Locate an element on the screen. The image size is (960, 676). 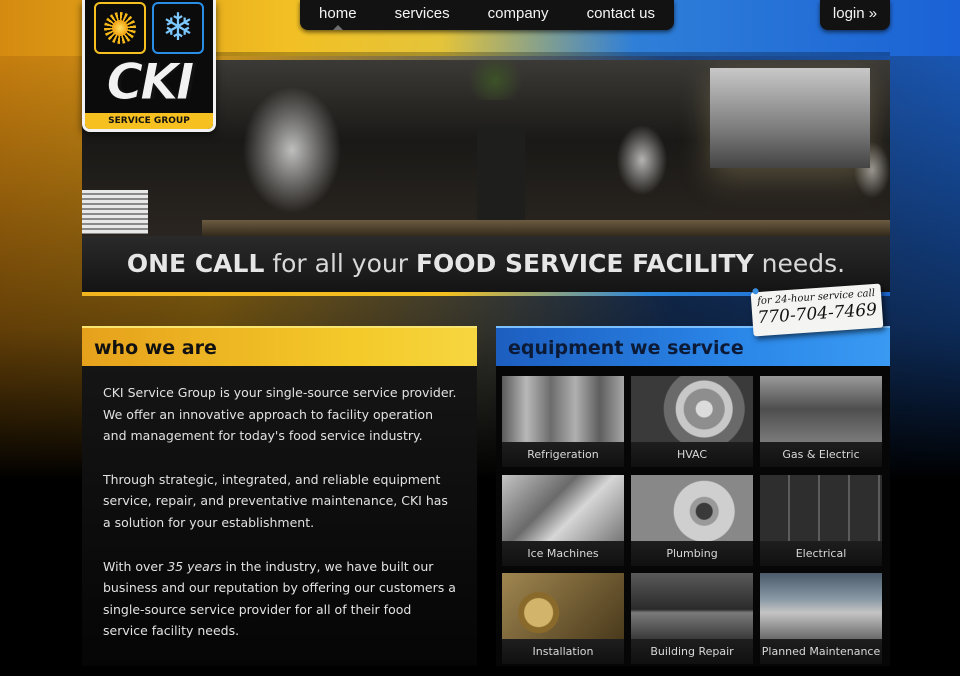
sun-icon is located at coordinates (120, 28).